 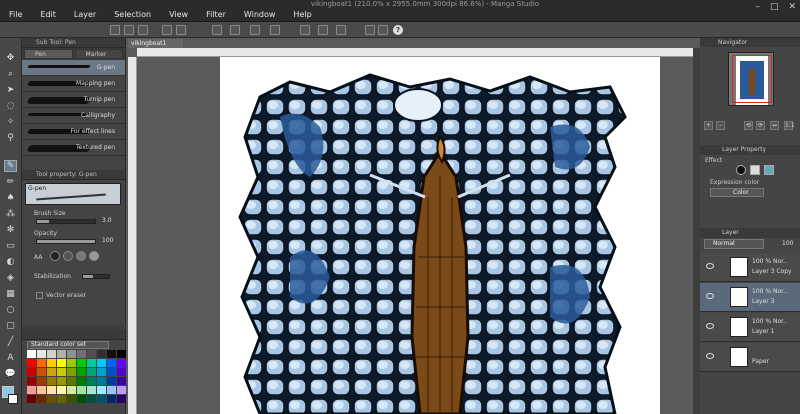 I want to click on snap-grid-icon, so click(x=323, y=30).